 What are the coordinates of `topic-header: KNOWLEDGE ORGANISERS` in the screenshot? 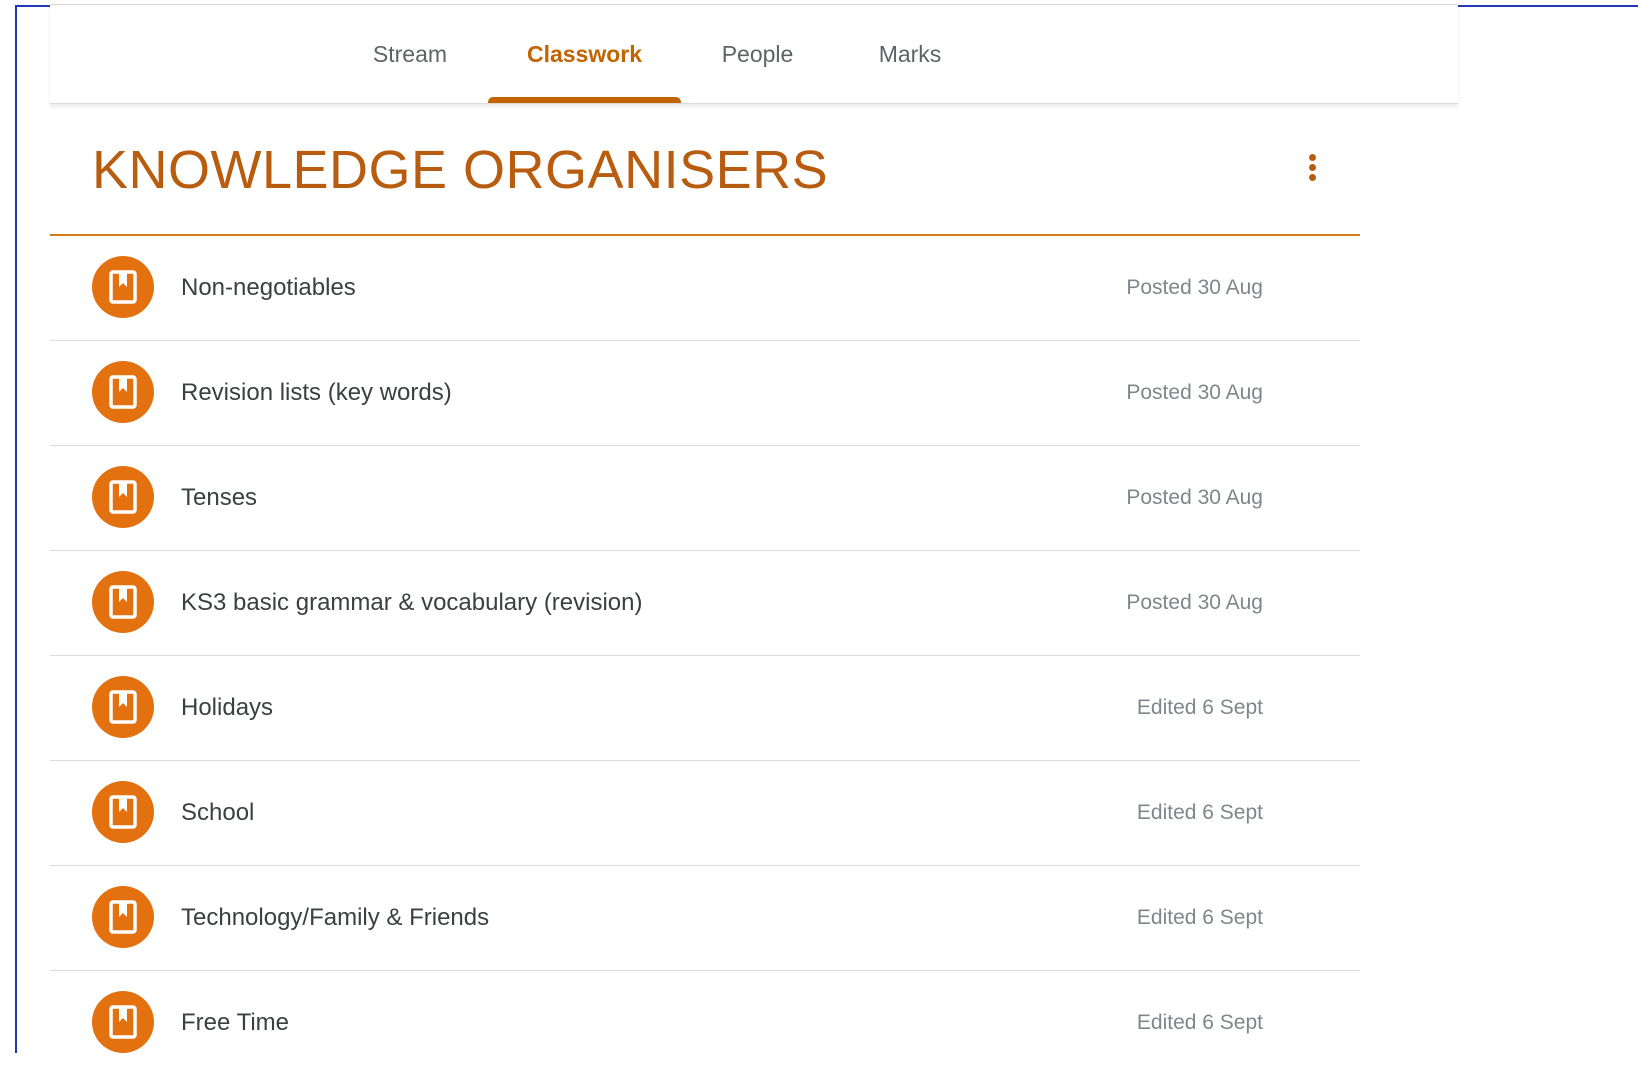 It's located at (705, 169).